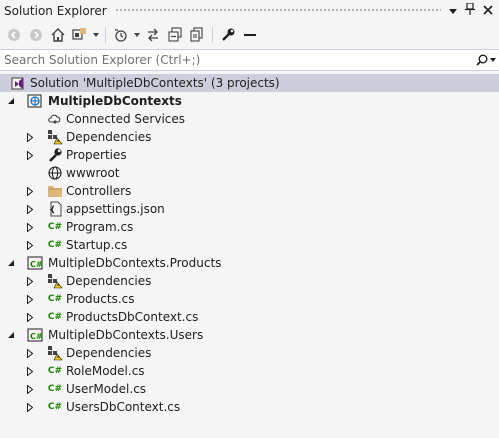  Describe the element at coordinates (126, 119) in the screenshot. I see `tree-item-label: Connected Services` at that location.